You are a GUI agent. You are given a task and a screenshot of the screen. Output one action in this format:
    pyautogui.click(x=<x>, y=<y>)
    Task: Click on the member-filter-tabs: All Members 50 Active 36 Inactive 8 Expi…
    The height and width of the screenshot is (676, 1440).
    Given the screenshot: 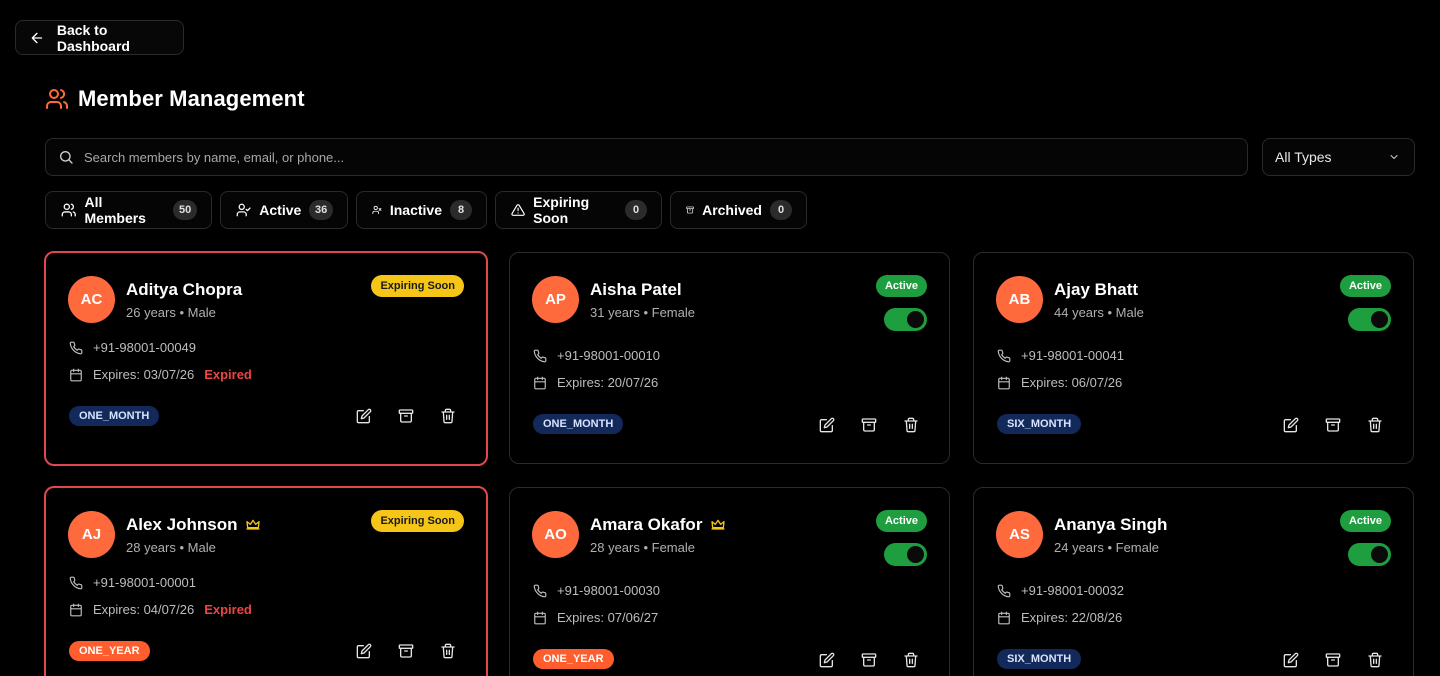 What is the action you would take?
    pyautogui.click(x=426, y=210)
    